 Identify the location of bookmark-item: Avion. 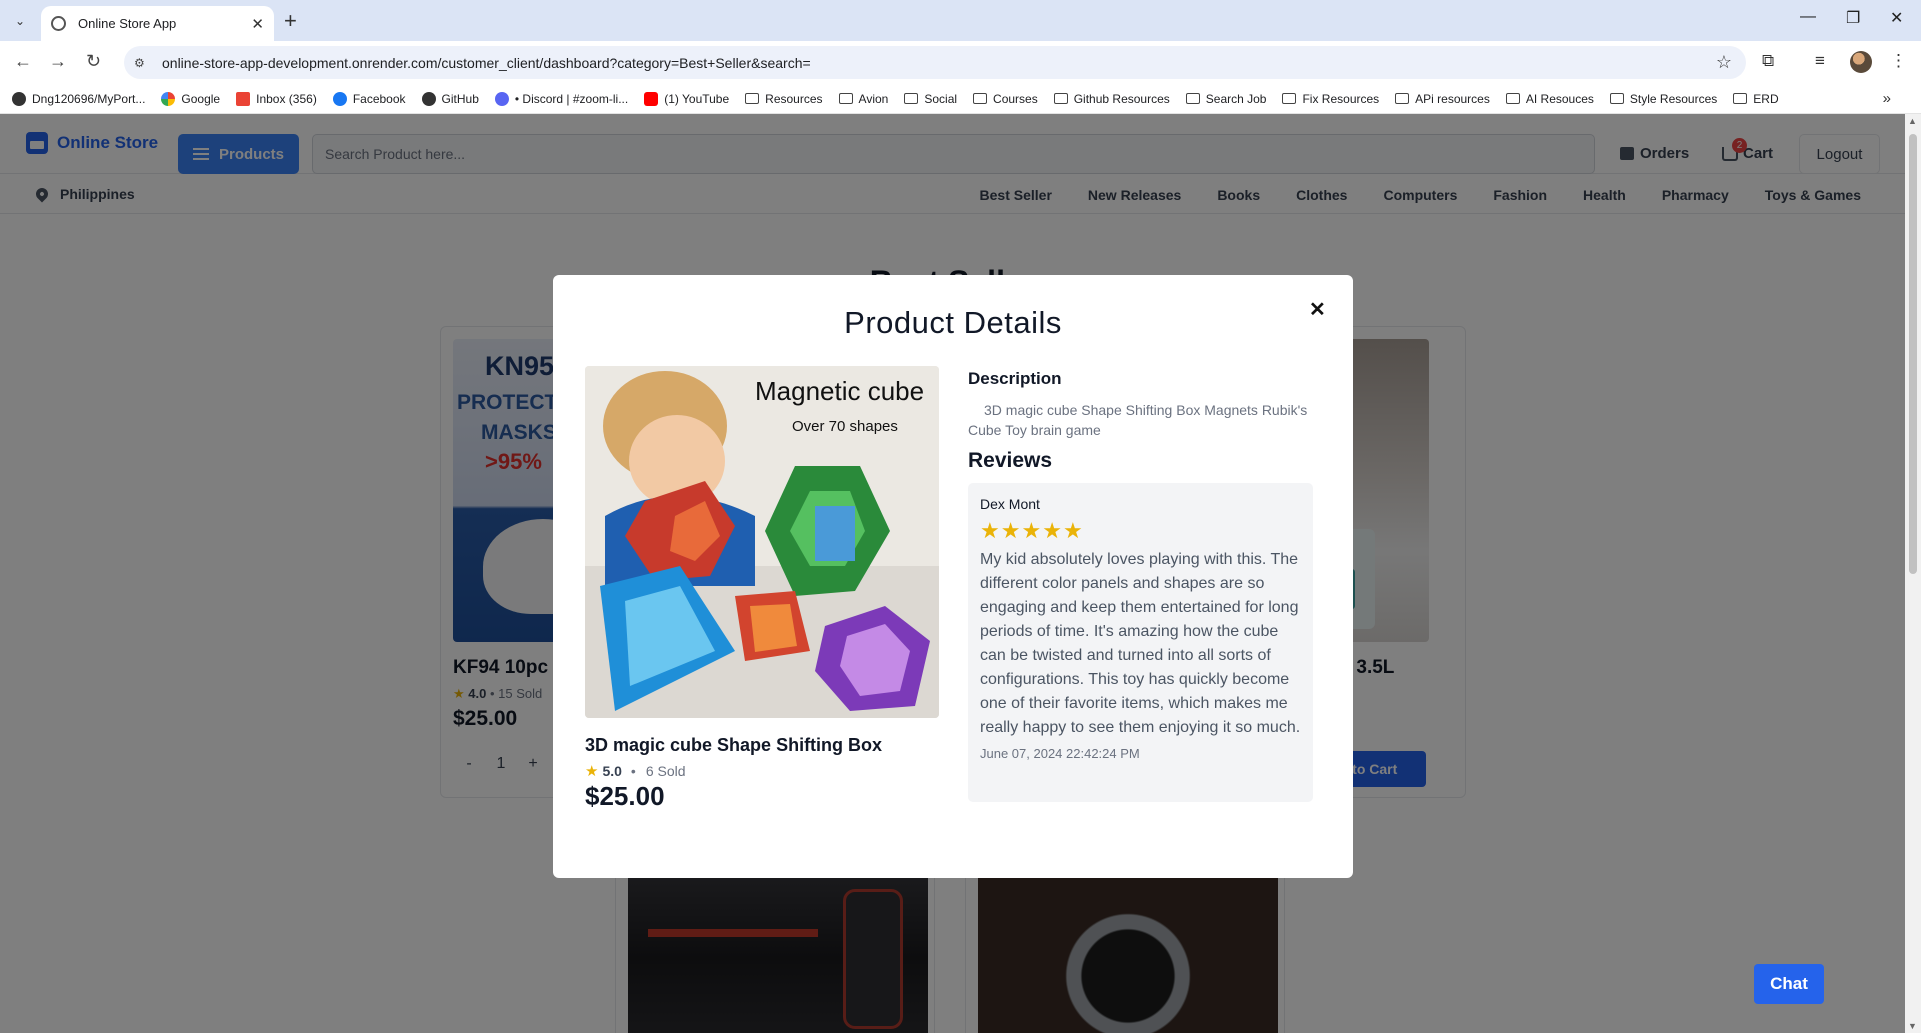
(863, 98).